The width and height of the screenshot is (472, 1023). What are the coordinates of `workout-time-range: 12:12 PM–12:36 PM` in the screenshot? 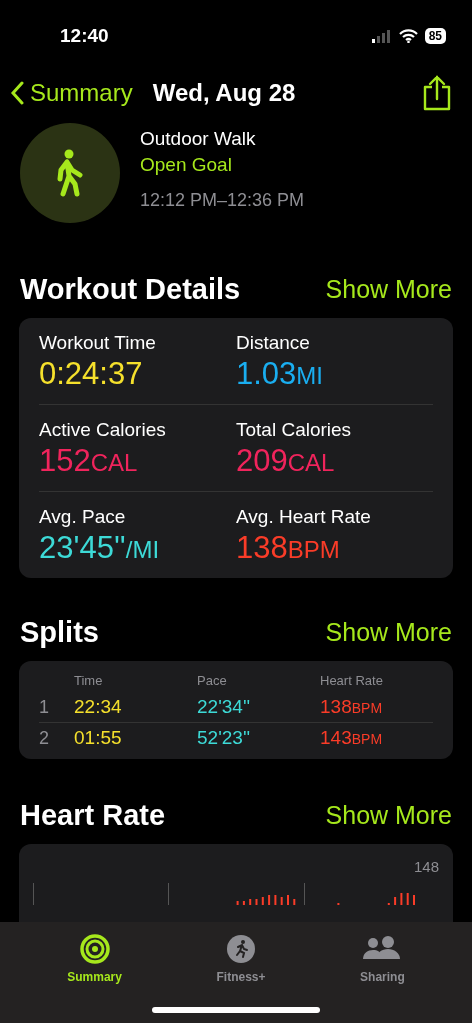 It's located at (222, 200).